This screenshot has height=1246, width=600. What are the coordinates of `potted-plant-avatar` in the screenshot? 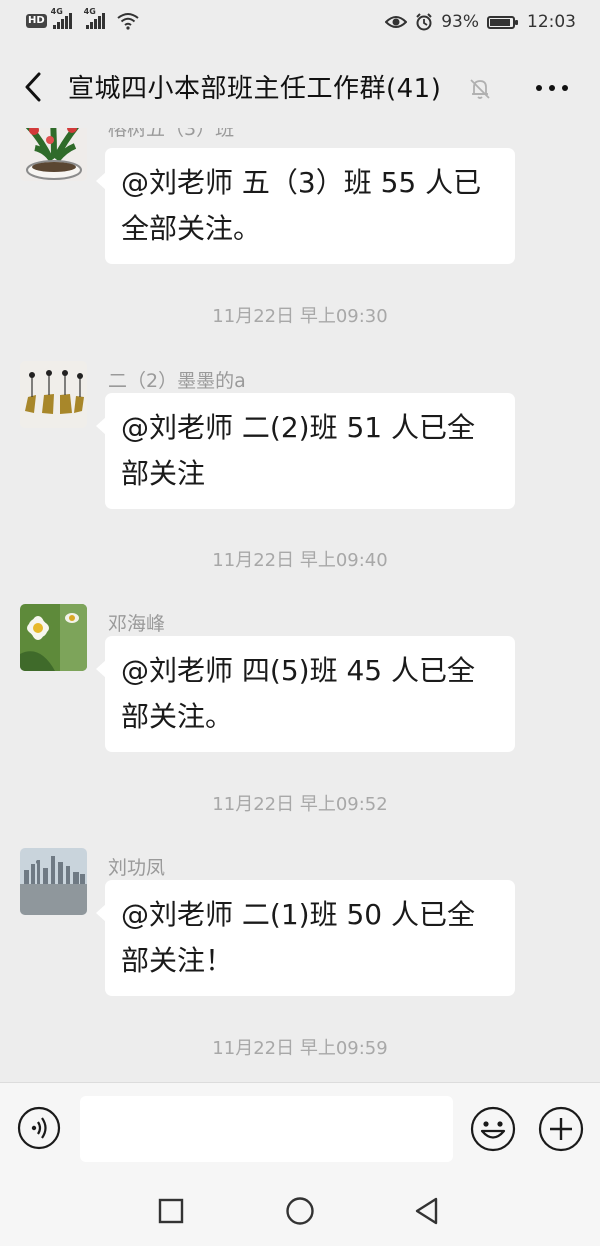 It's located at (53, 154).